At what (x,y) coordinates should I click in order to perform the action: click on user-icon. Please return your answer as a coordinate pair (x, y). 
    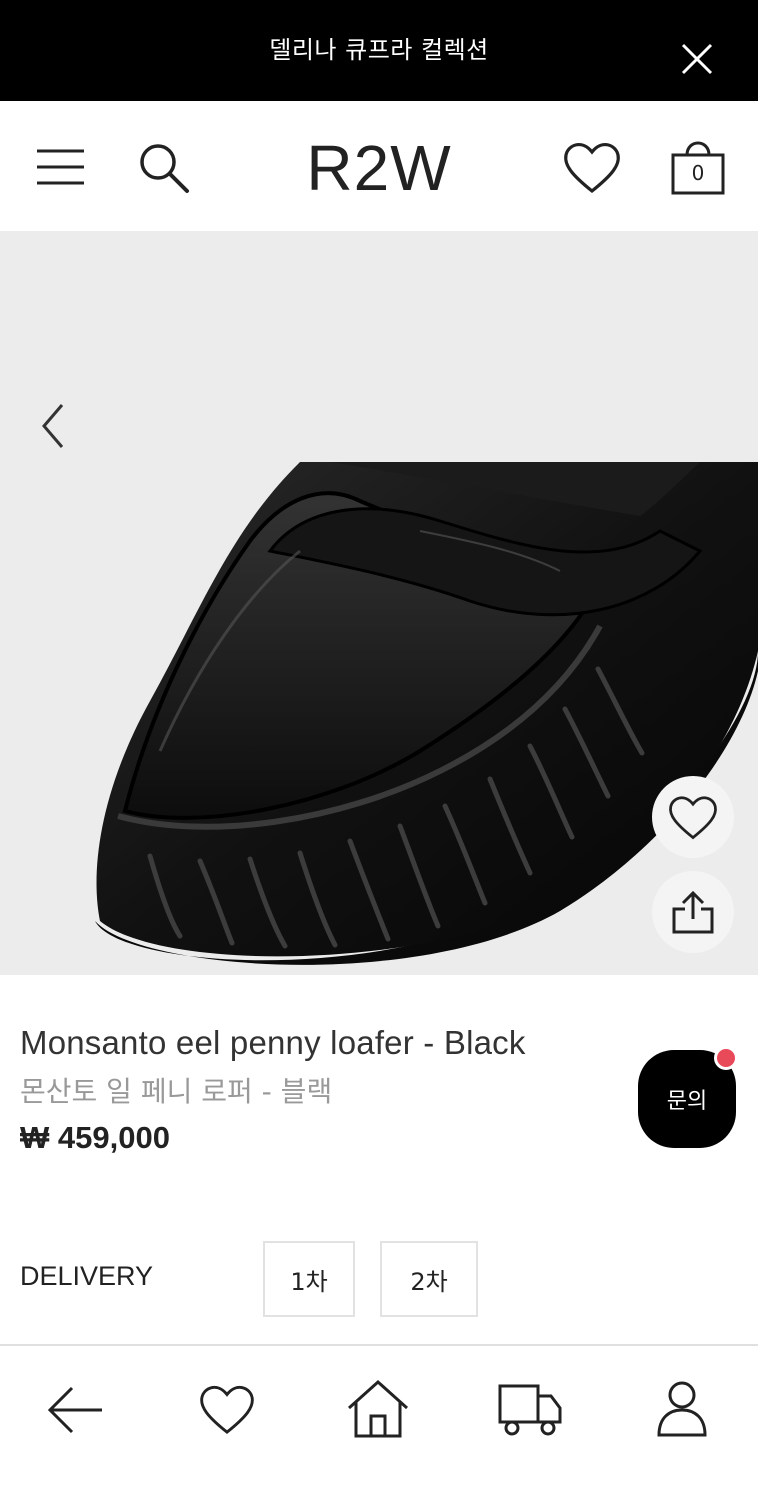
    Looking at the image, I should click on (682, 1409).